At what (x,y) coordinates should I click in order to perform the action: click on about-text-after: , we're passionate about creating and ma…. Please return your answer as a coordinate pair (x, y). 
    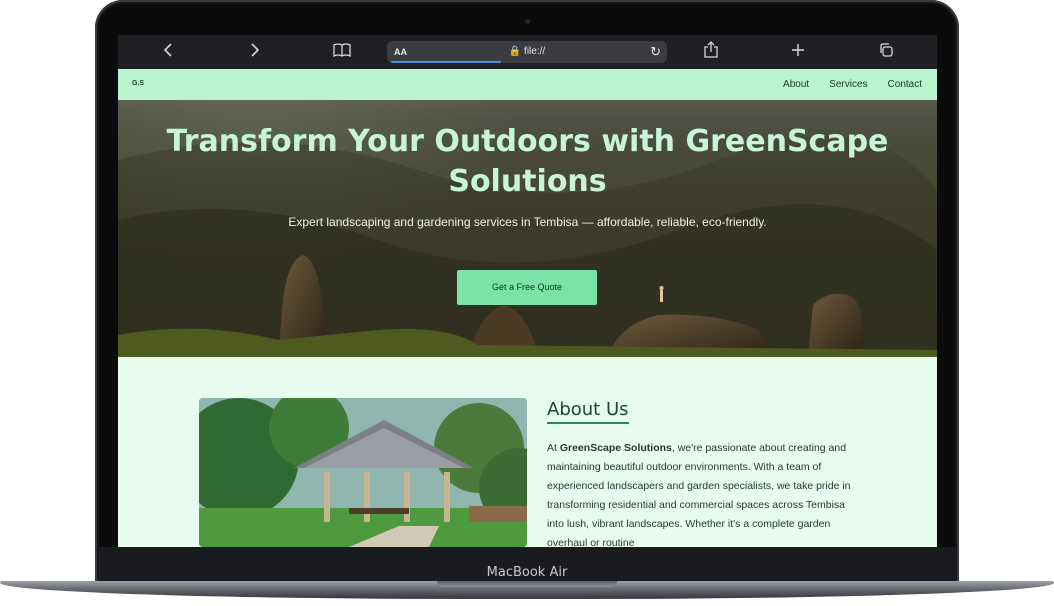
    Looking at the image, I should click on (699, 494).